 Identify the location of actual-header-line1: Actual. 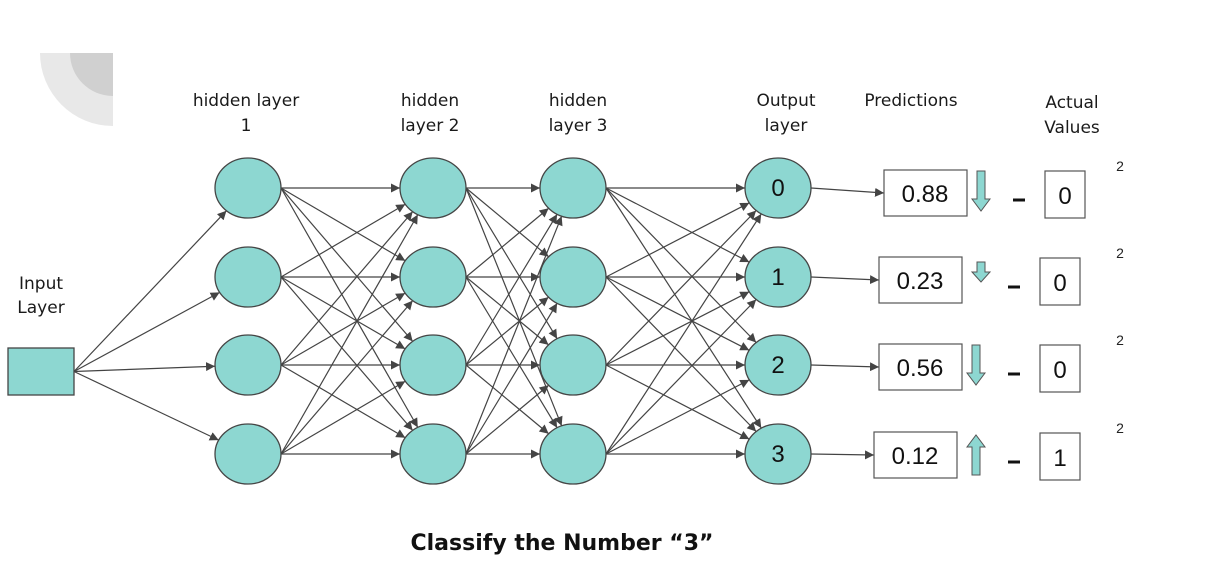
(1071, 103).